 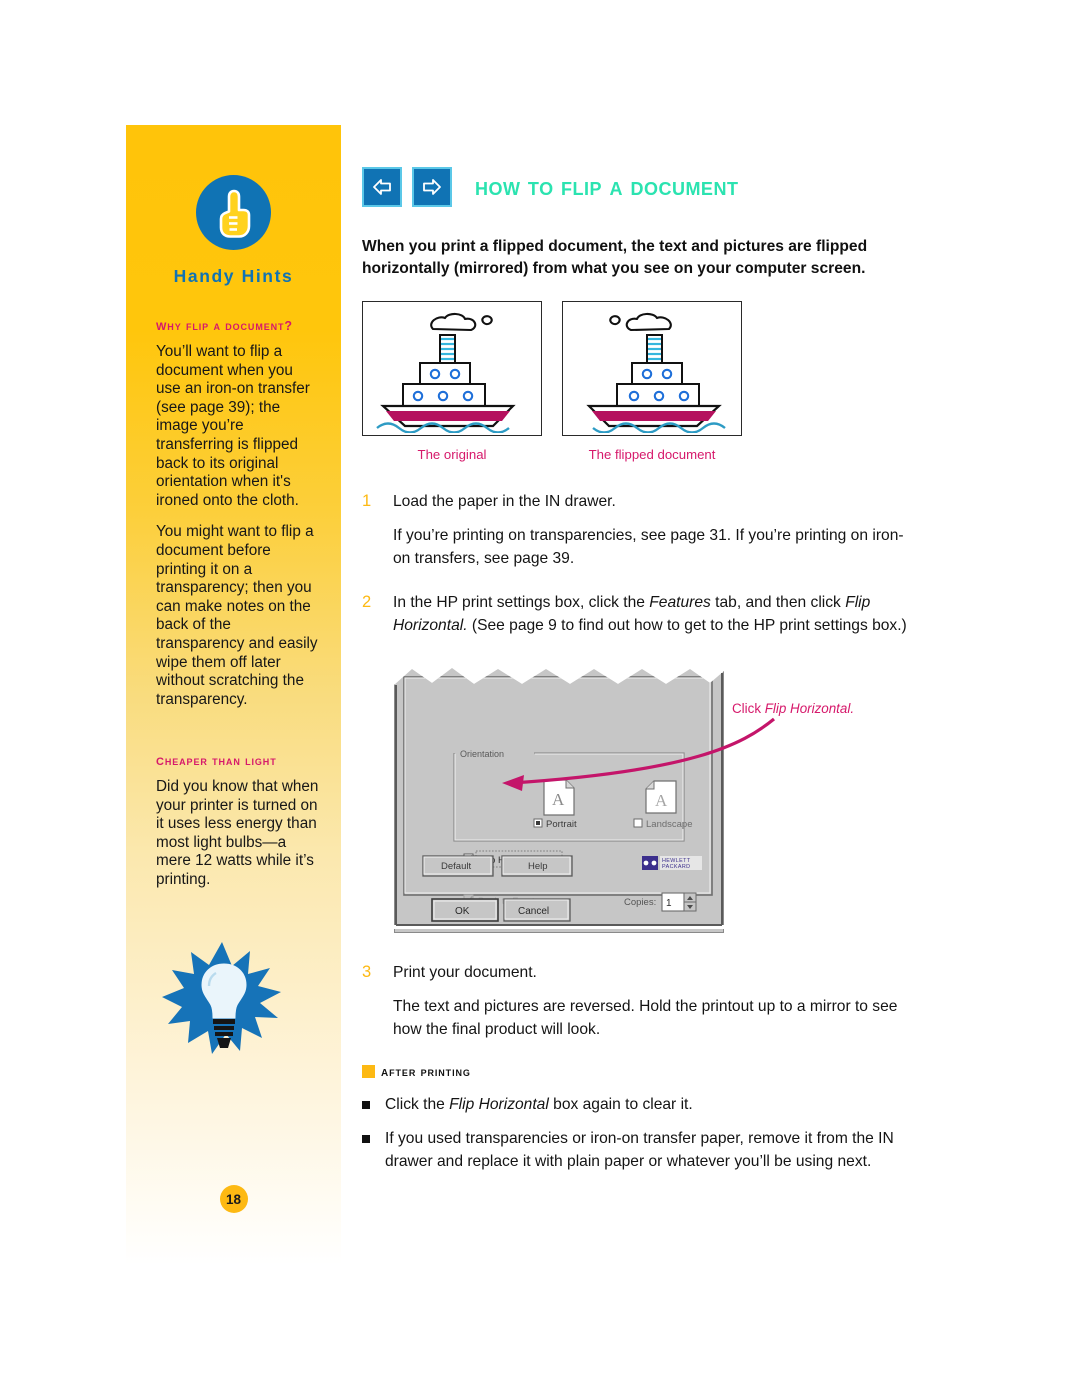 I want to click on callout-label: Click Flip Horizontal., so click(x=793, y=708).